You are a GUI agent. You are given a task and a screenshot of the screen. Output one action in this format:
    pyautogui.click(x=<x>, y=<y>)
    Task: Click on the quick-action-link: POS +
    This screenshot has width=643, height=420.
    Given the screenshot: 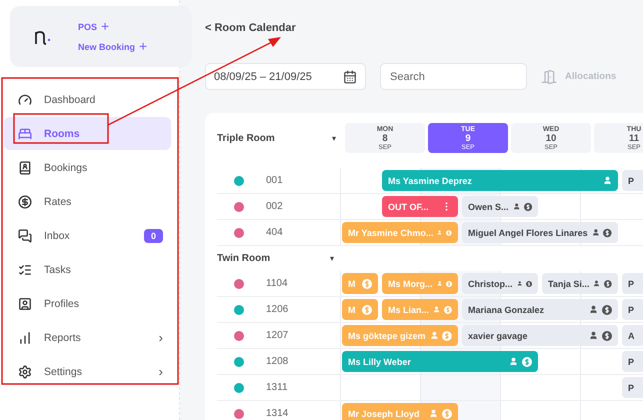 What is the action you would take?
    pyautogui.click(x=113, y=27)
    